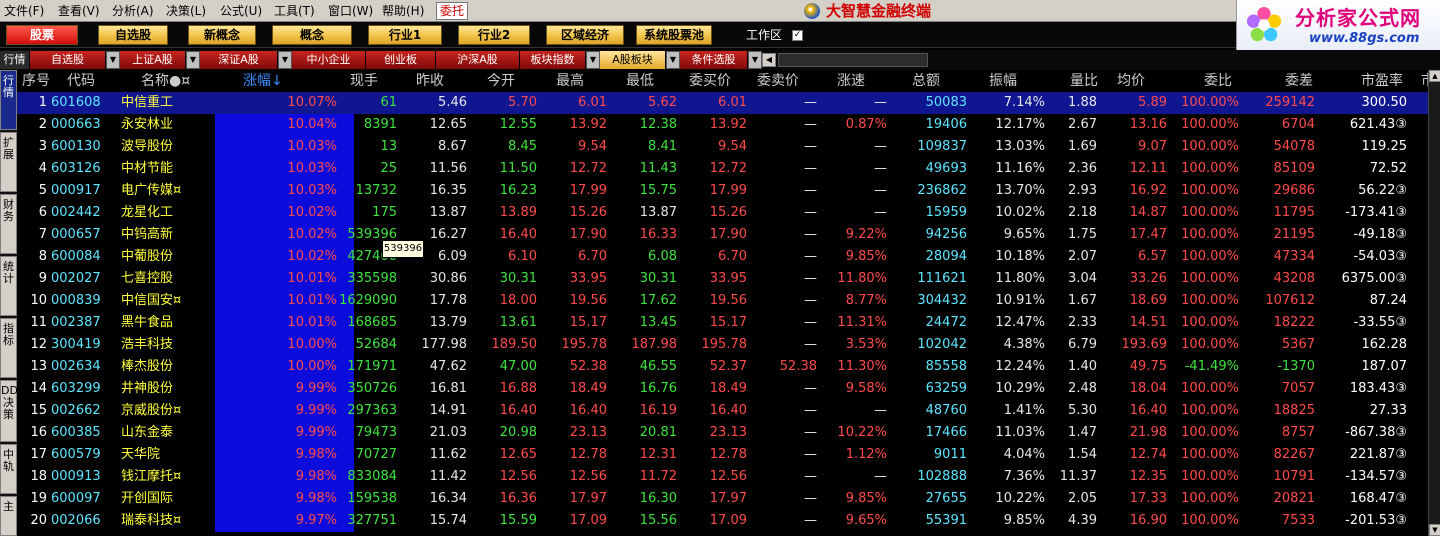 The height and width of the screenshot is (536, 1440). What do you see at coordinates (478, 60) in the screenshot?
I see `tab-hs-a: 沪深A股` at bounding box center [478, 60].